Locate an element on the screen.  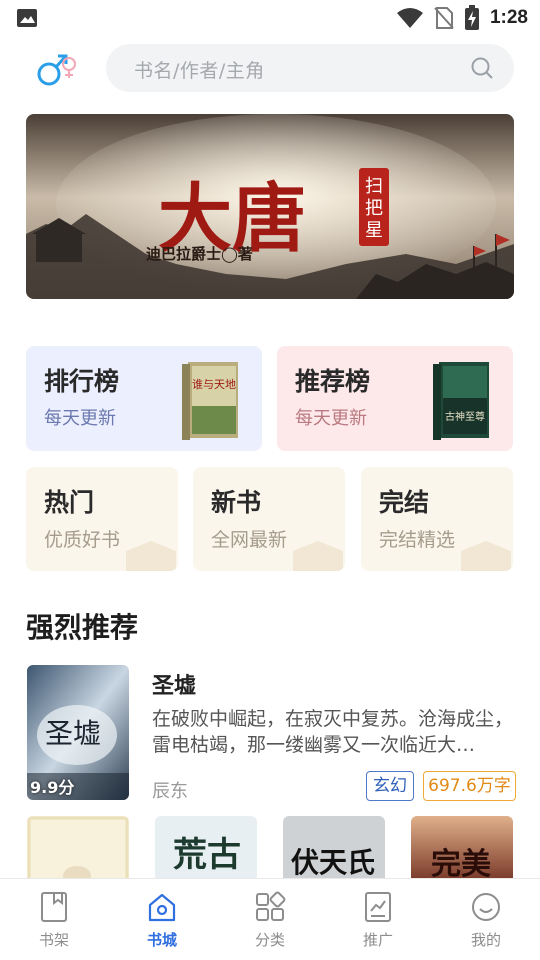
genre-tag: 玄幻 is located at coordinates (390, 786).